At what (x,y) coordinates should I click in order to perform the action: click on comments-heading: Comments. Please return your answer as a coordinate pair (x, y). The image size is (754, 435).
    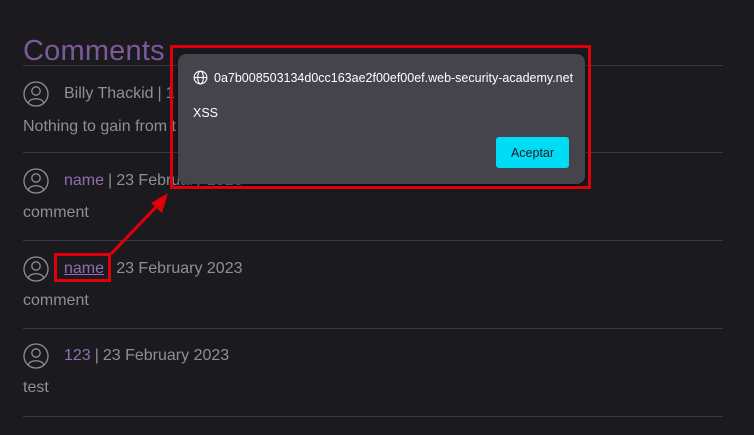
    Looking at the image, I should click on (94, 51).